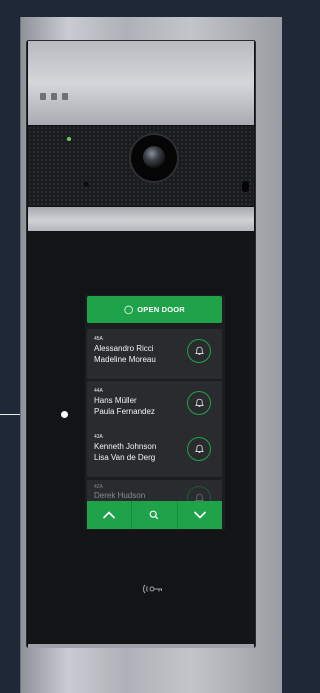 The height and width of the screenshot is (693, 320). What do you see at coordinates (65, 96) in the screenshot?
I see `speaker-icon` at bounding box center [65, 96].